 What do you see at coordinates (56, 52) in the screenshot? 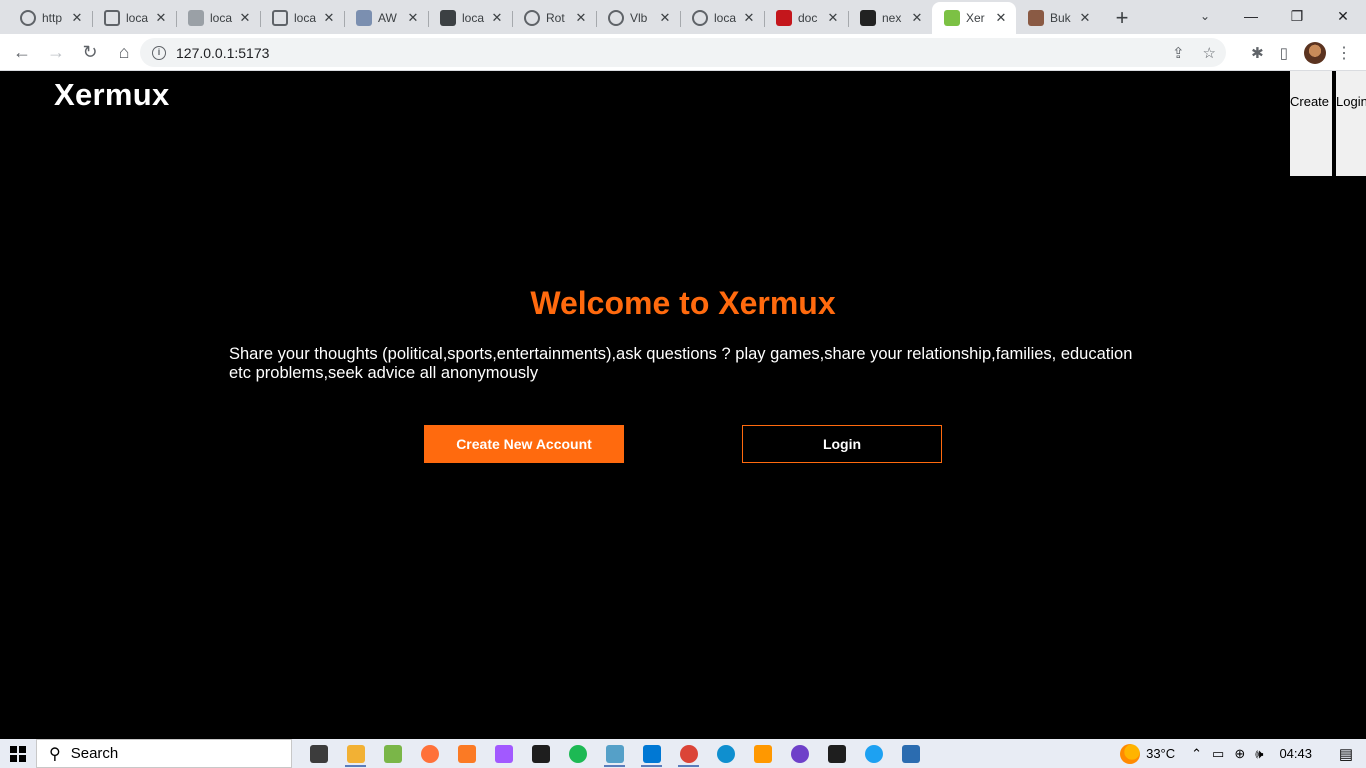
I see `forward-button: →` at bounding box center [56, 52].